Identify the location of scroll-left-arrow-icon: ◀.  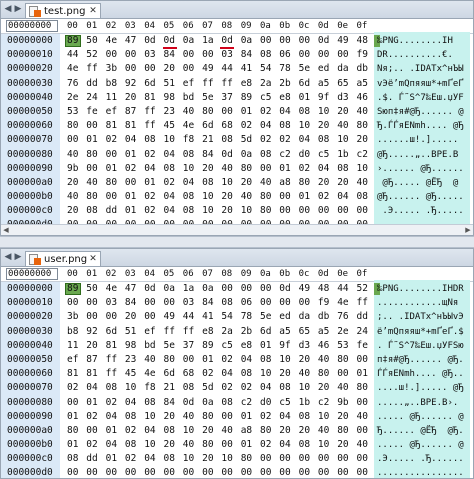
(6, 230).